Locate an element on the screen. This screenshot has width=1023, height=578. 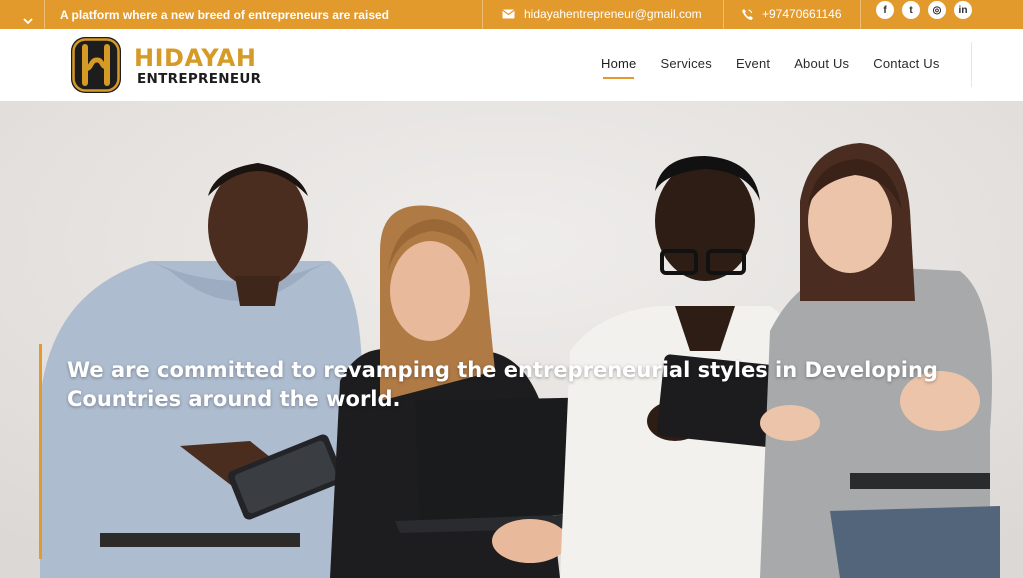
nav-item-event: Event is located at coordinates (753, 63).